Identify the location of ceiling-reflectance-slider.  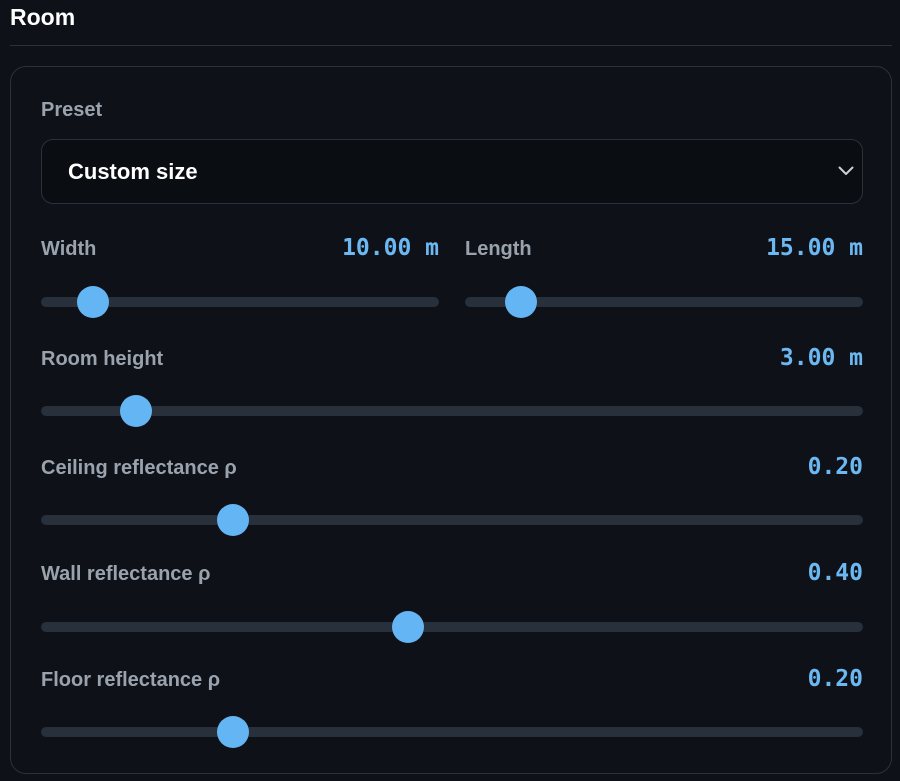
(452, 520).